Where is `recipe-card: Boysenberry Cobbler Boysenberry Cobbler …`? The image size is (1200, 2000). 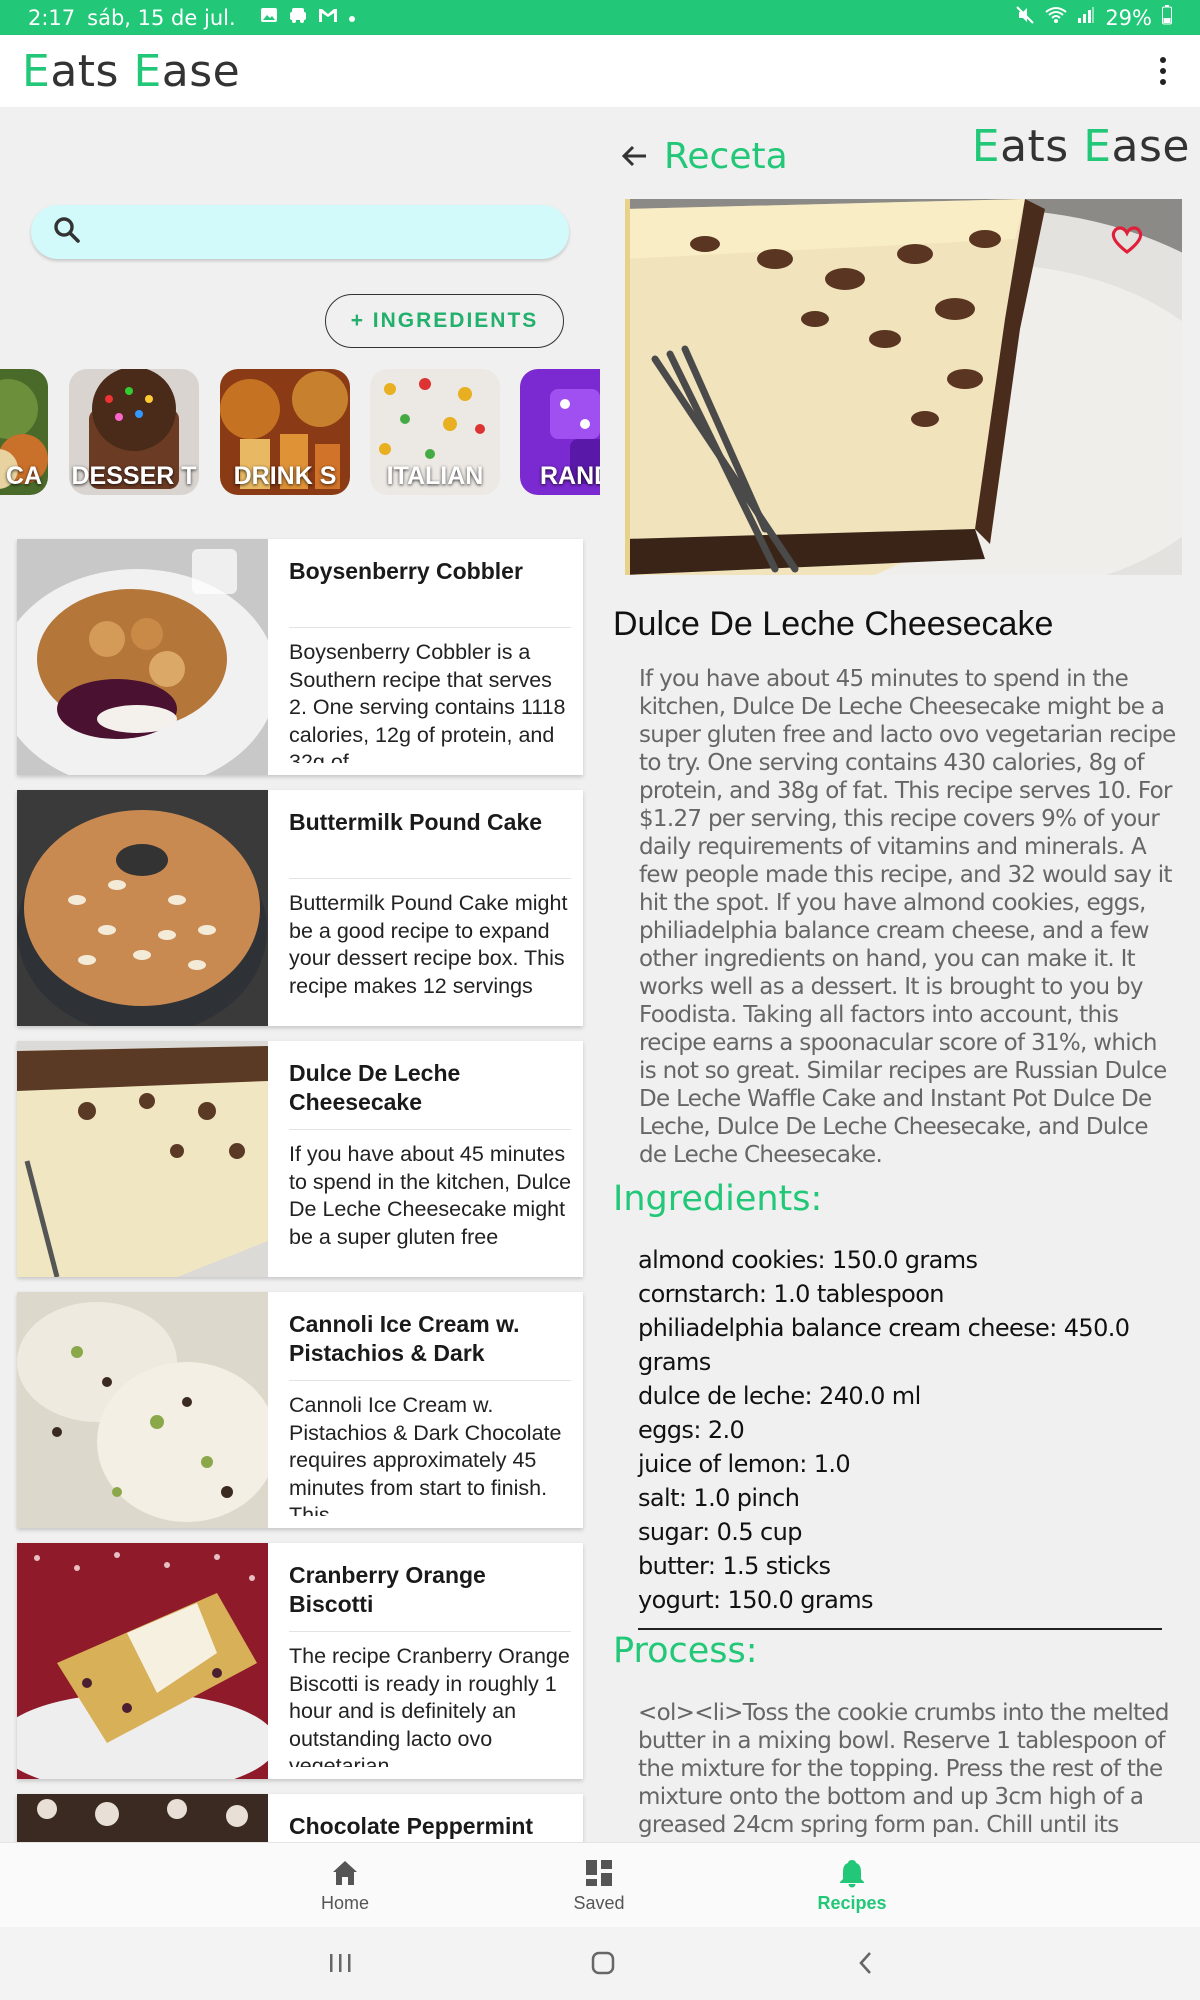
recipe-card: Boysenberry Cobbler Boysenberry Cobbler … is located at coordinates (300, 657).